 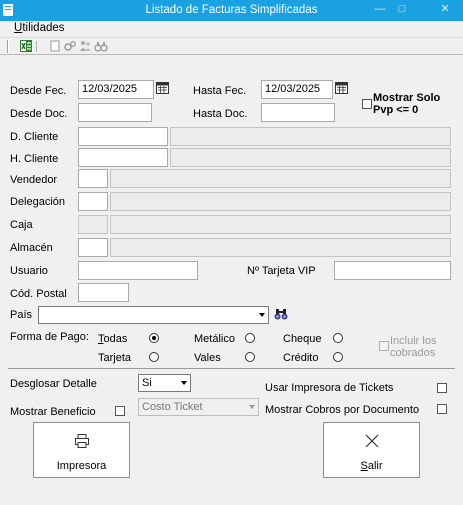 I want to click on desde-doc-input, so click(x=115, y=112).